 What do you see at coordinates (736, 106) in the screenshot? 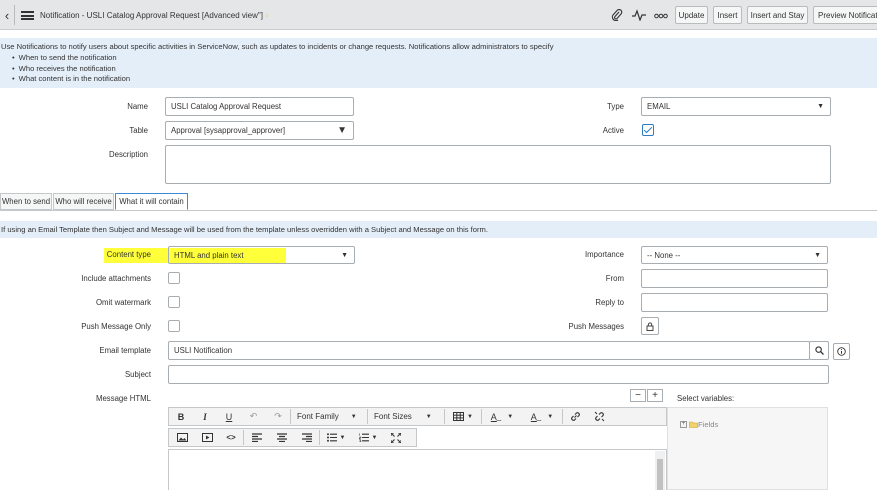
I see `type-select: EMAIL ▼` at bounding box center [736, 106].